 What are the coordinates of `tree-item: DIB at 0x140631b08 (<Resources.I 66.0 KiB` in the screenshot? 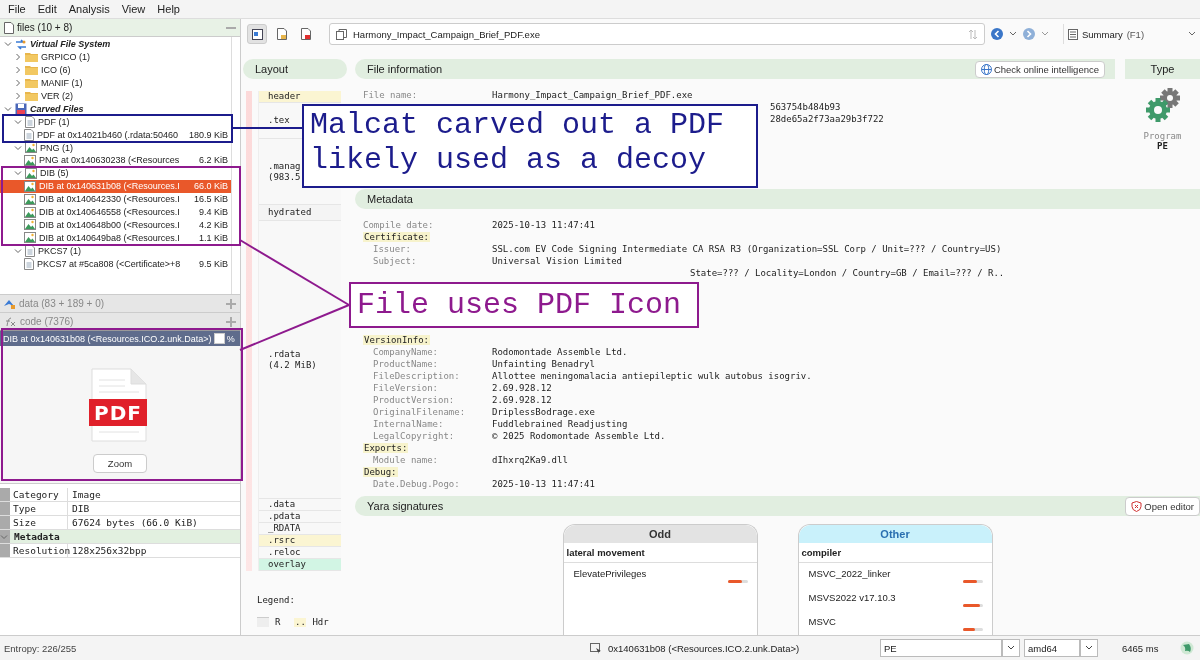 It's located at (115, 186).